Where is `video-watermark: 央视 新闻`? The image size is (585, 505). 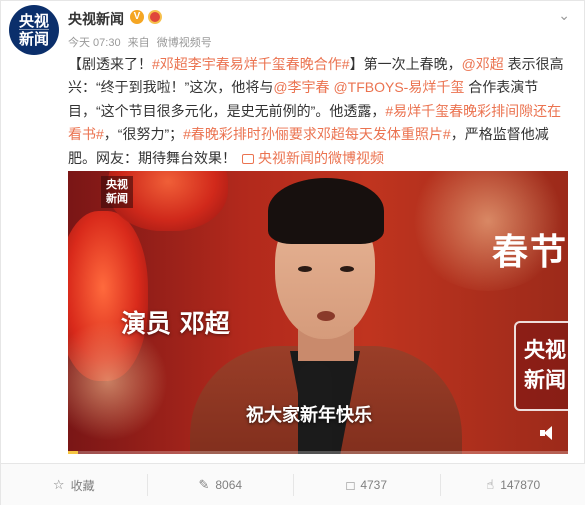
video-watermark: 央视 新闻 is located at coordinates (117, 192).